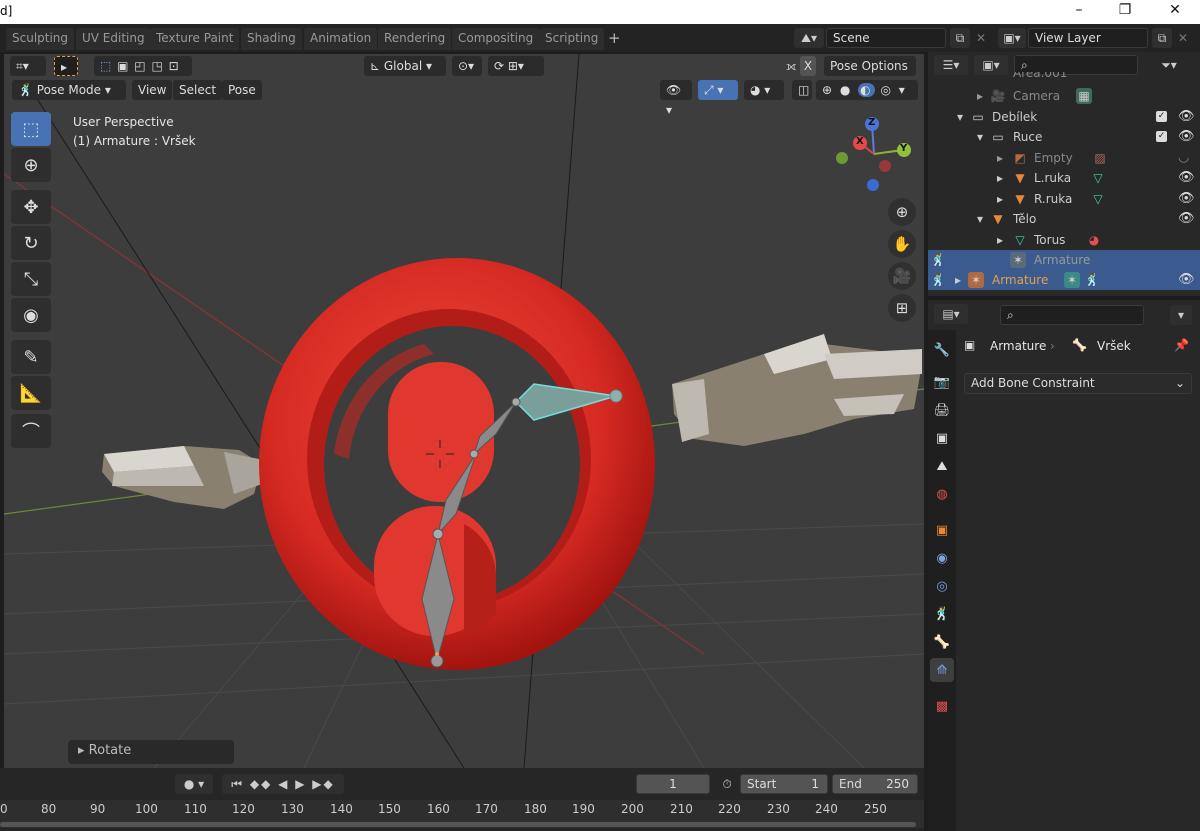 The width and height of the screenshot is (1200, 831). I want to click on texture-tab-icon: ▩, so click(942, 706).